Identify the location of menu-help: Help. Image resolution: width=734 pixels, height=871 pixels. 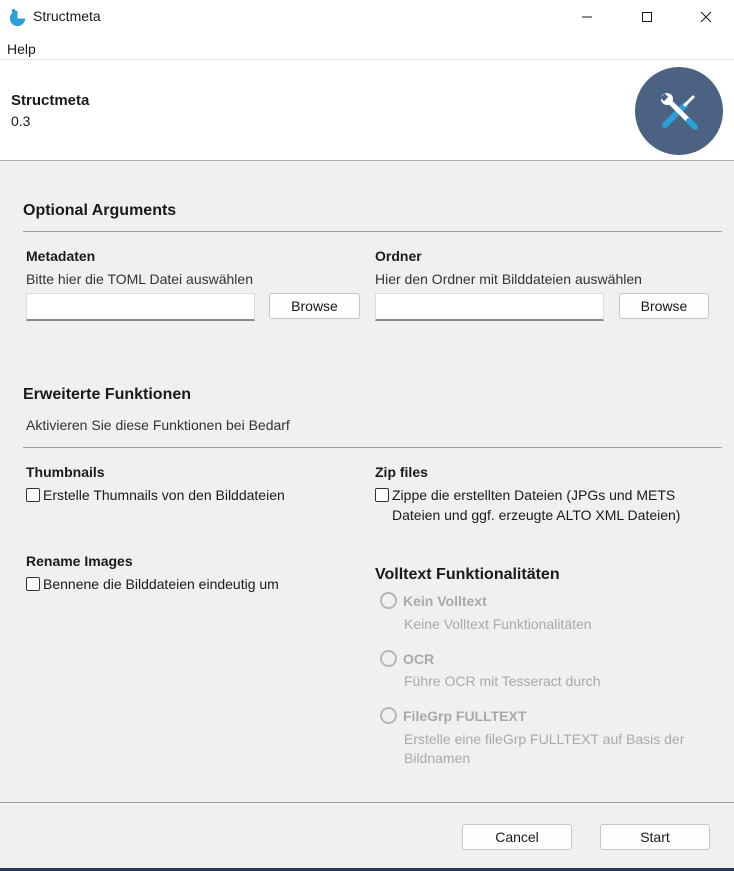
(21, 49).